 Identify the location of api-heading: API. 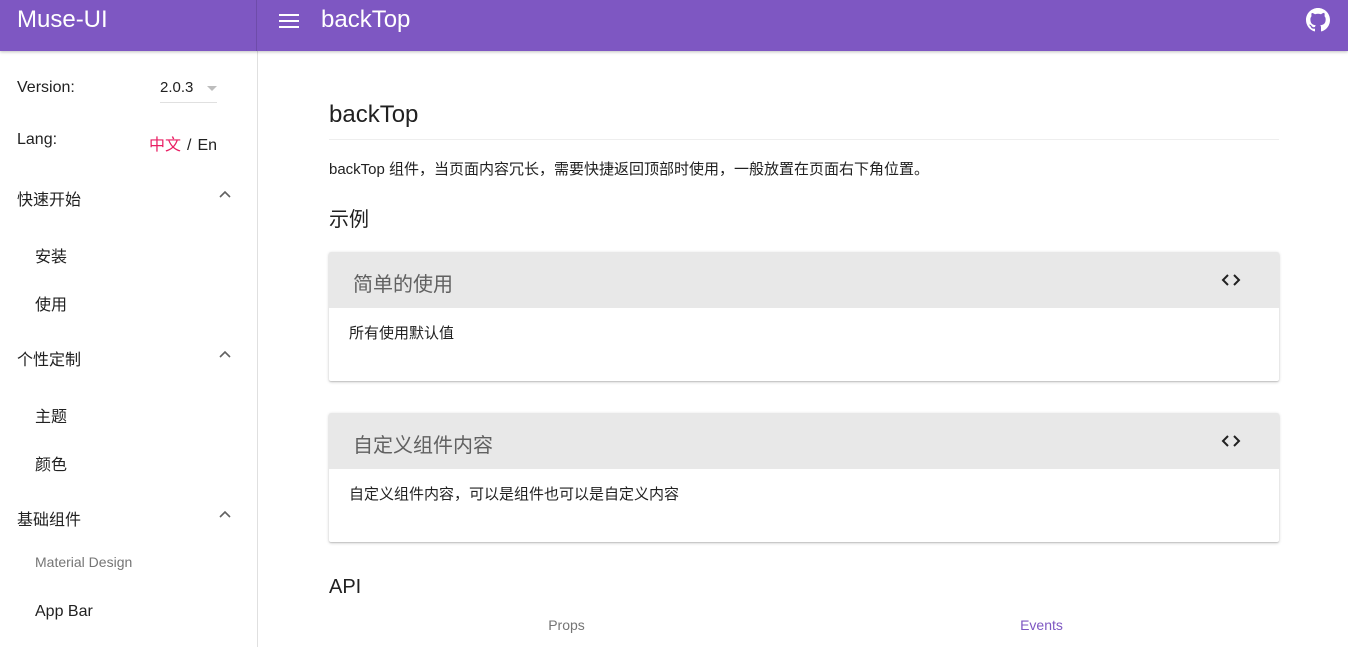
(345, 587).